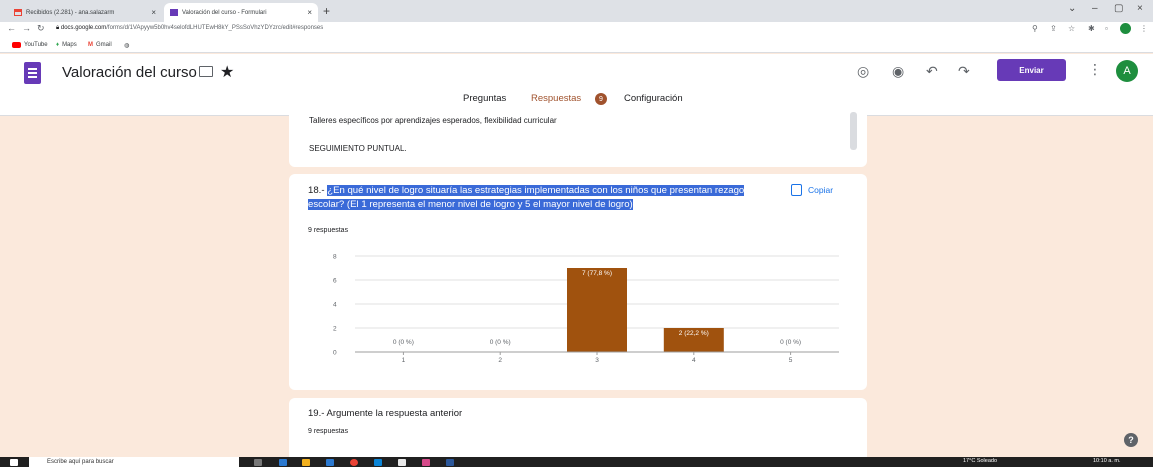 The height and width of the screenshot is (467, 1153). I want to click on x-tick-label: 3, so click(597, 360).